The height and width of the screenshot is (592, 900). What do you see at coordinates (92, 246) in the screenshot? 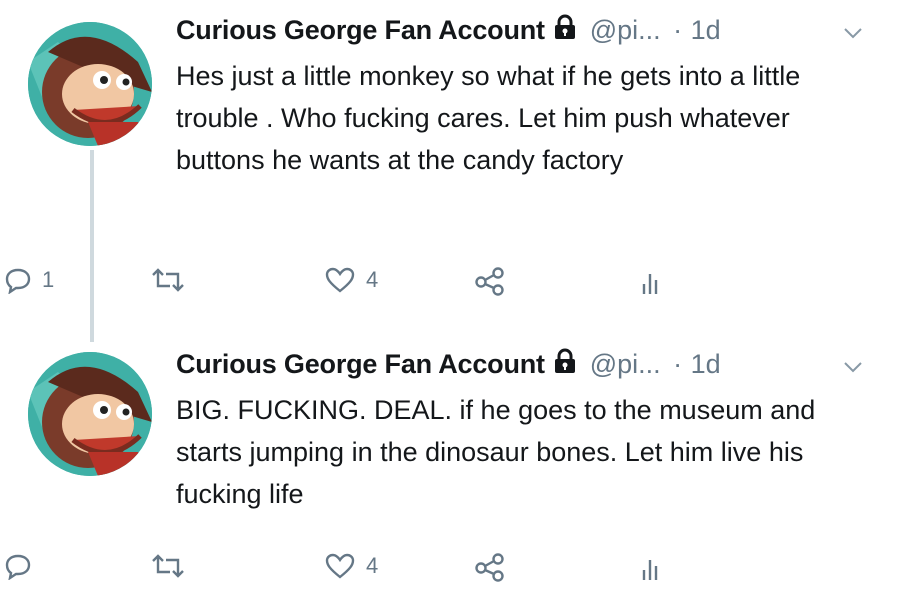
I see `thread-connector-line` at bounding box center [92, 246].